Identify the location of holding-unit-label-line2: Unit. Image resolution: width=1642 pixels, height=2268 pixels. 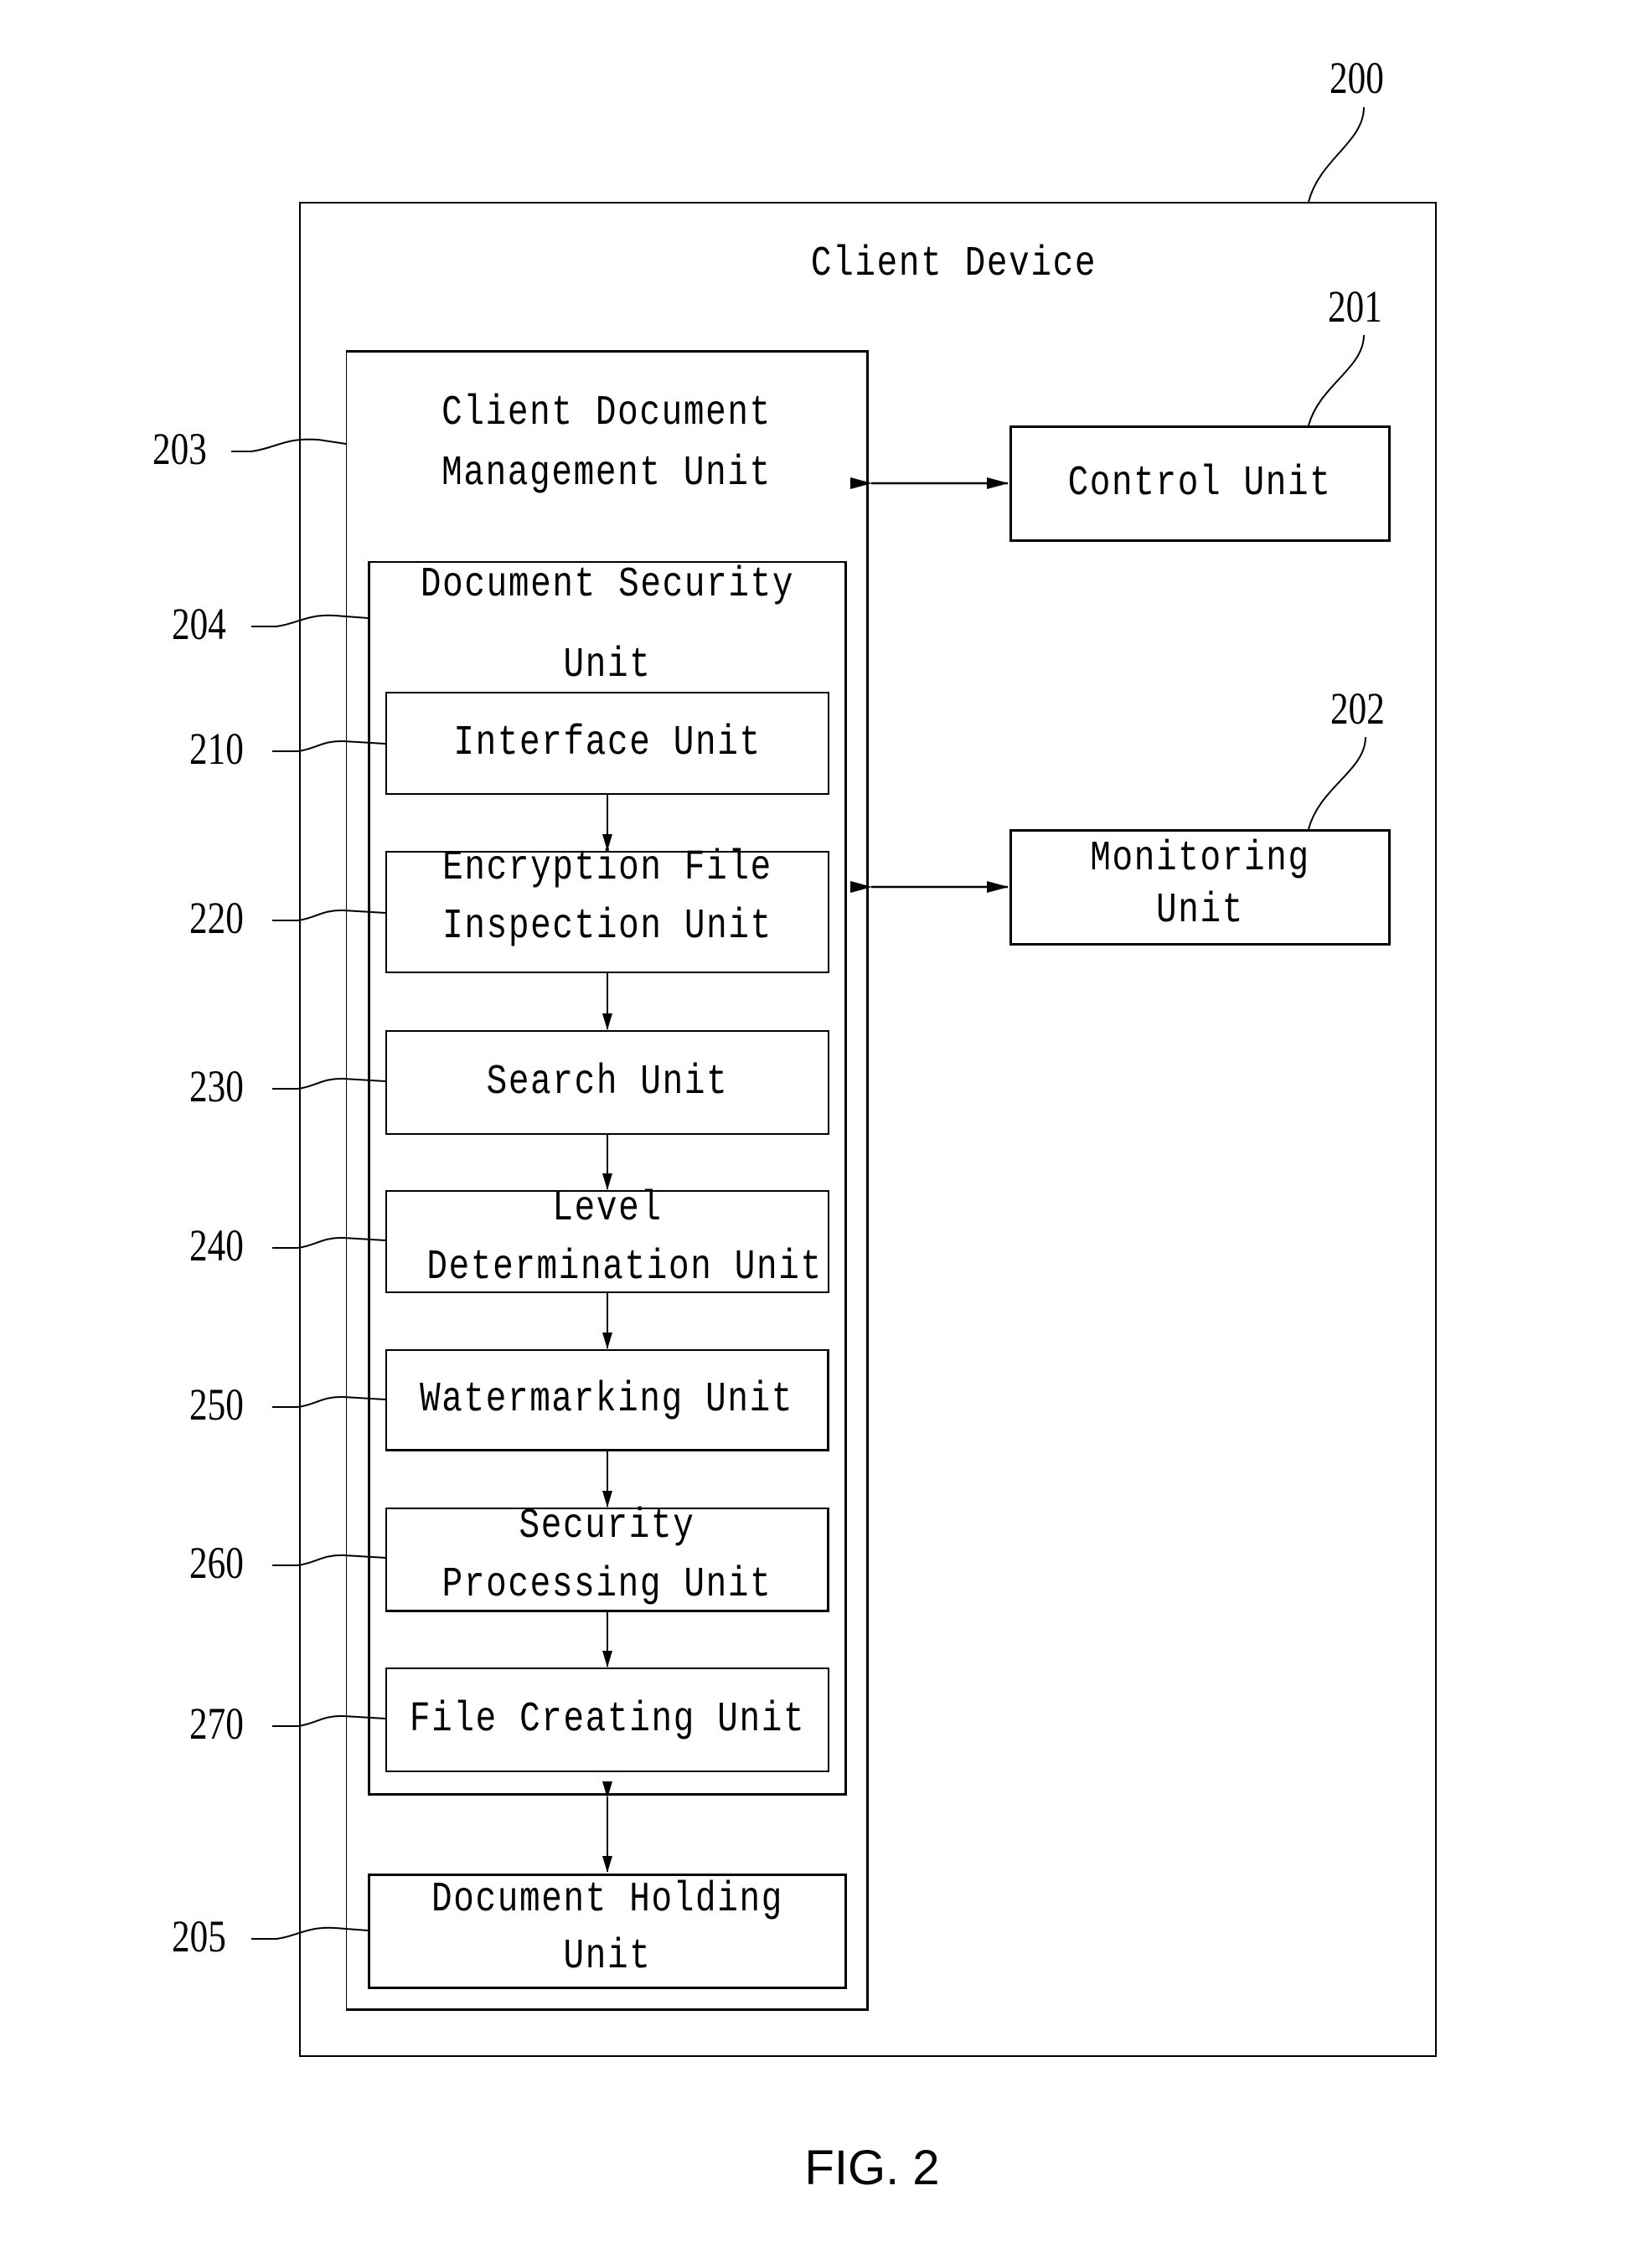
(607, 1957).